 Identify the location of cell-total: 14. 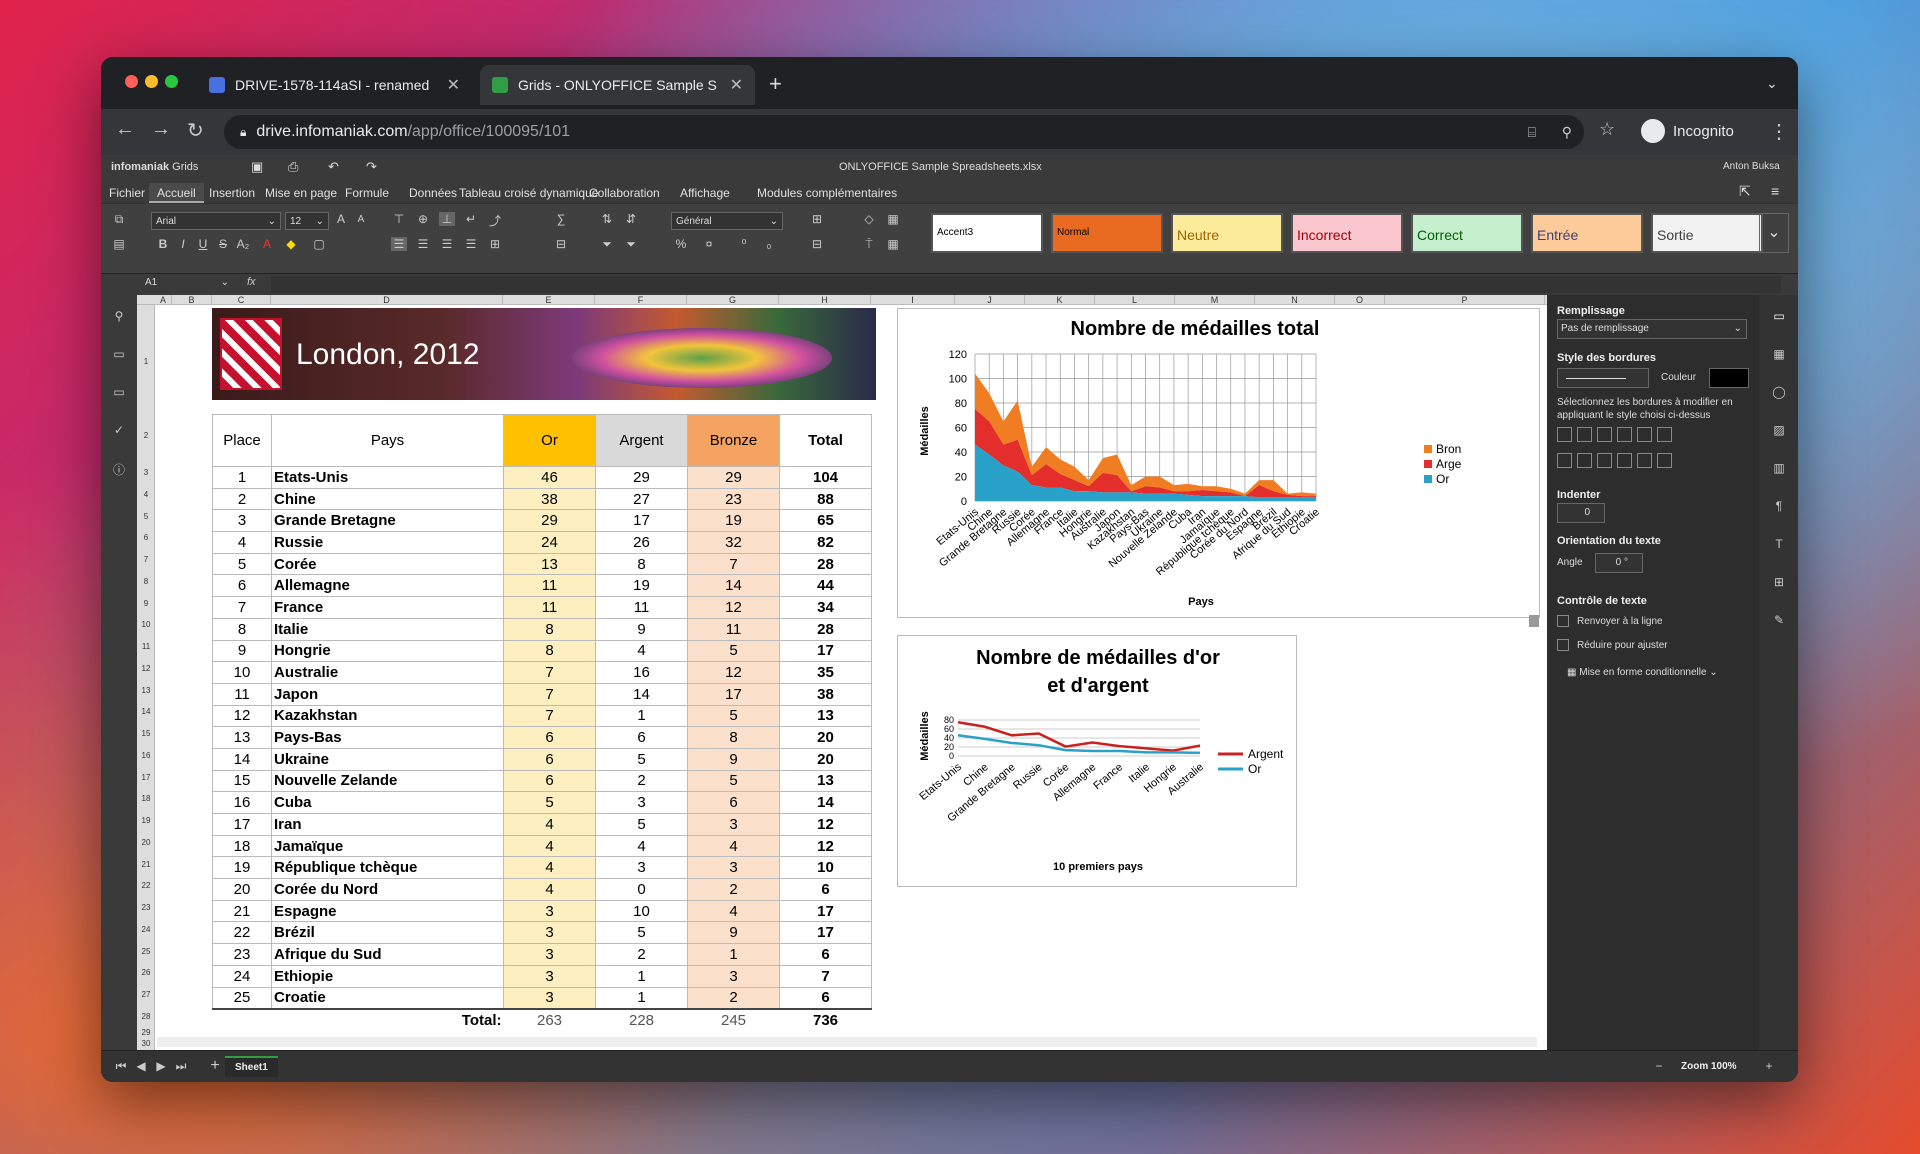
(825, 802).